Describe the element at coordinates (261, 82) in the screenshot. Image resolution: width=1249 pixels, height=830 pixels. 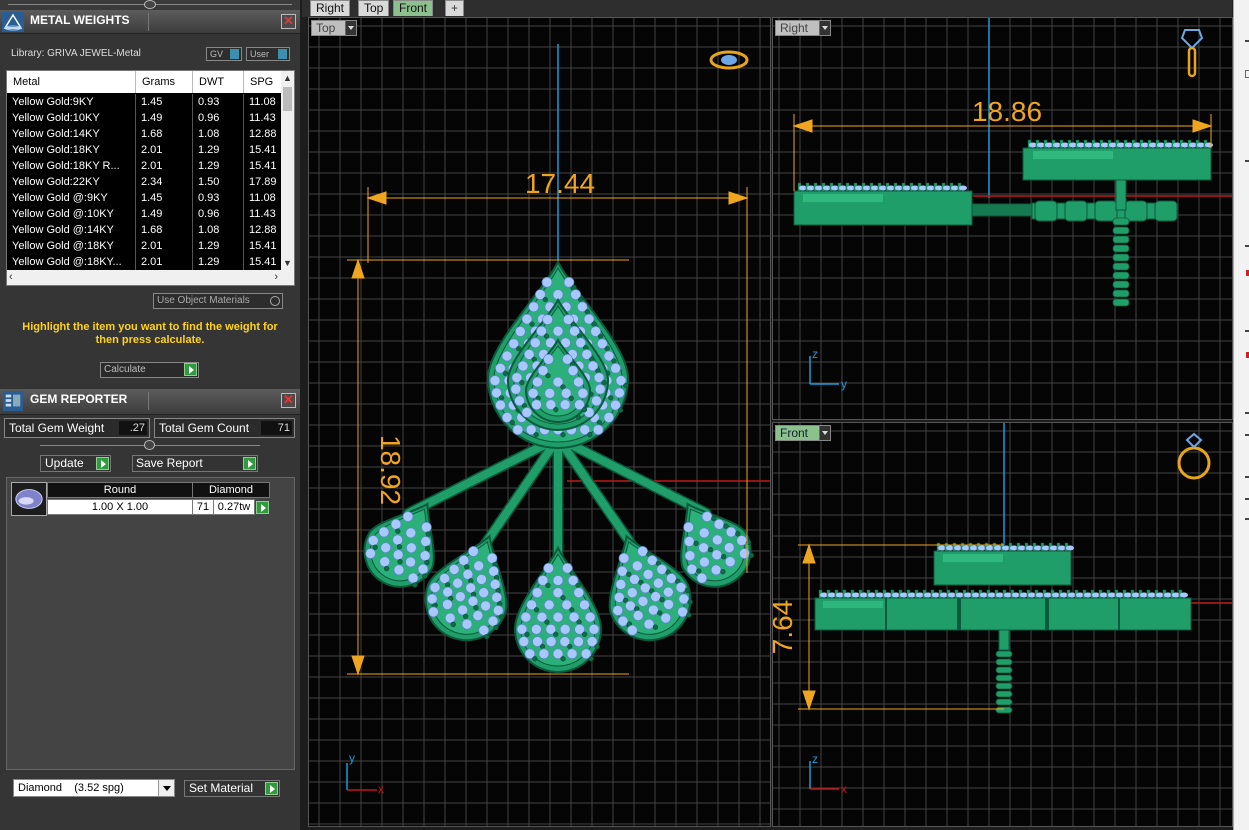
I see `column-header-spg: SPG` at that location.